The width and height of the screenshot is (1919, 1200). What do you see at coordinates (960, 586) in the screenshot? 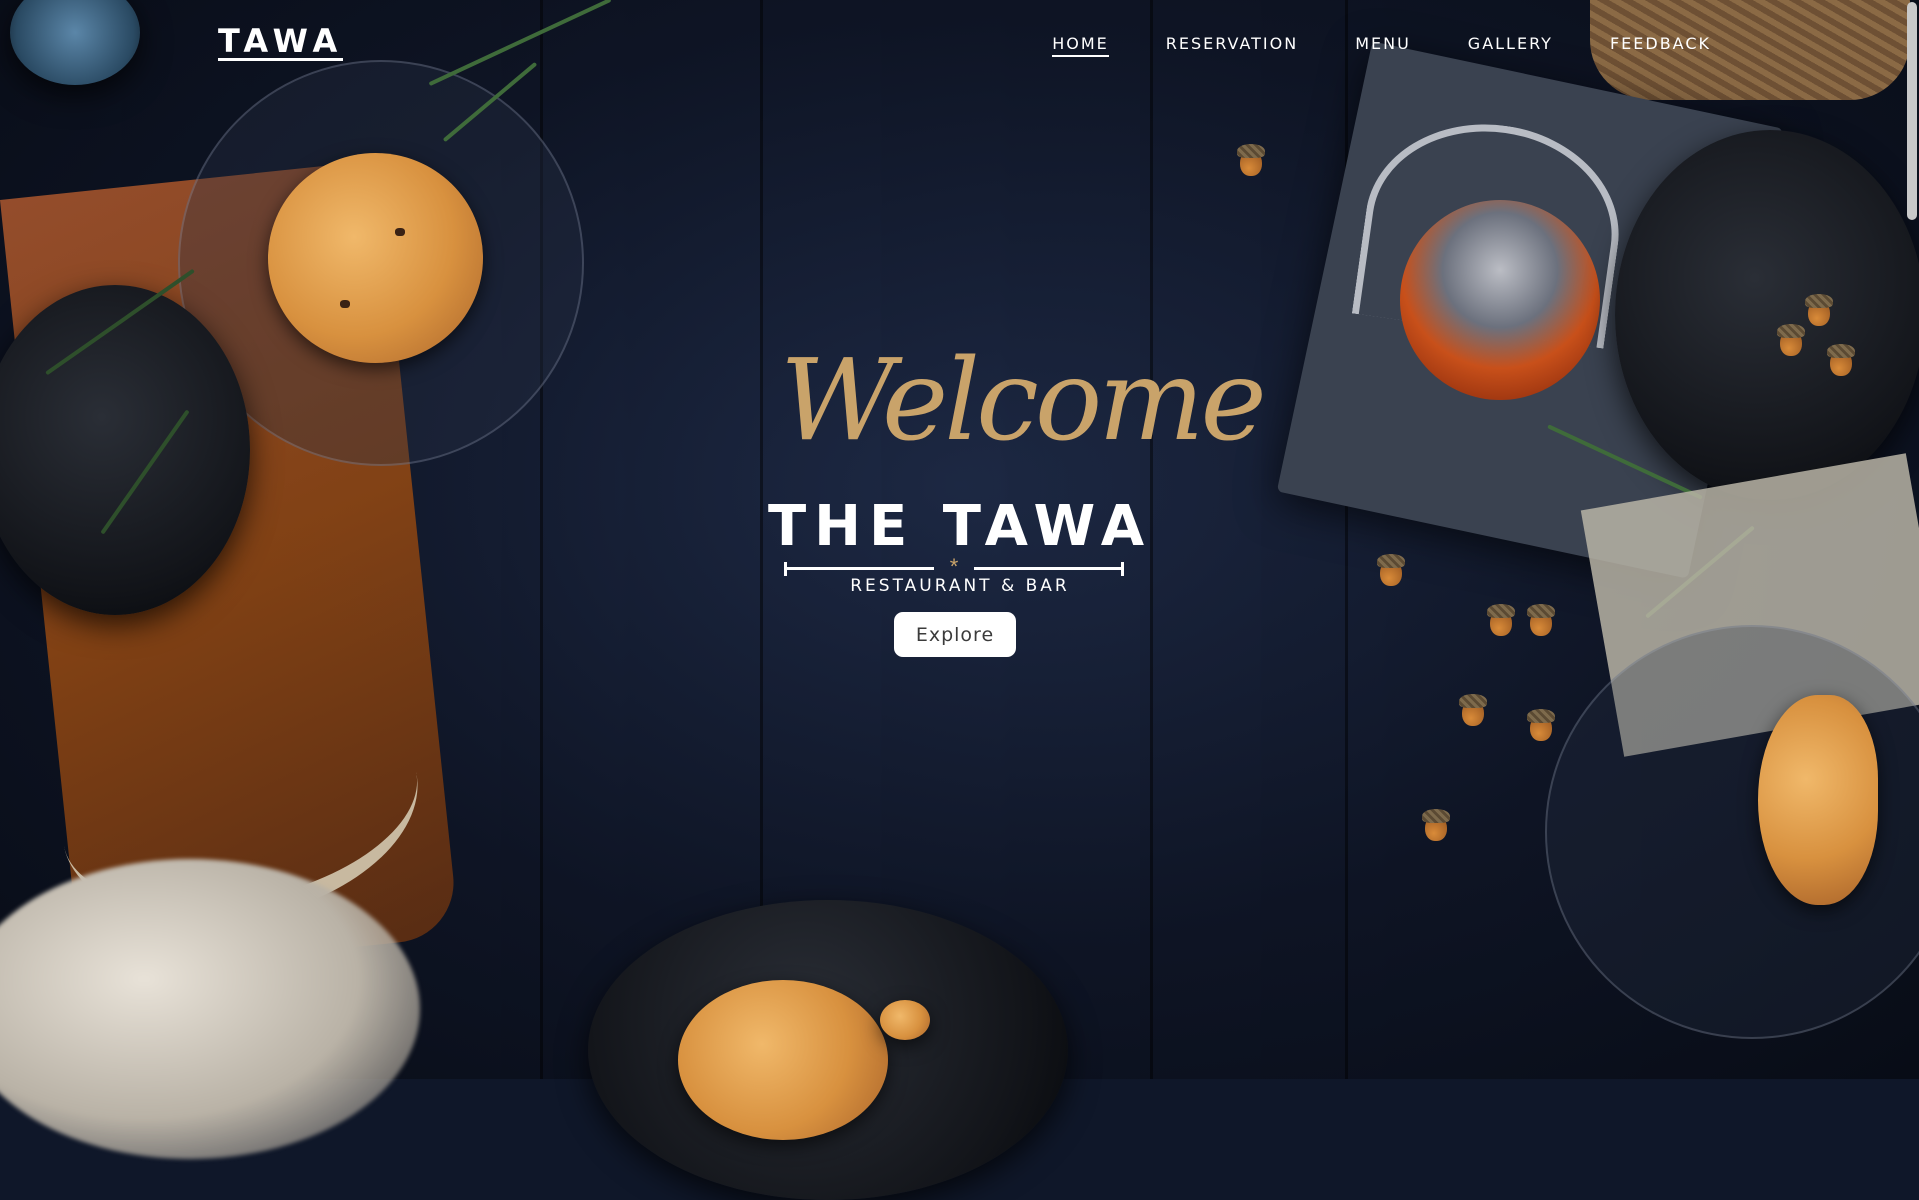
I see `tagline: RESTAURANT & BAR` at bounding box center [960, 586].